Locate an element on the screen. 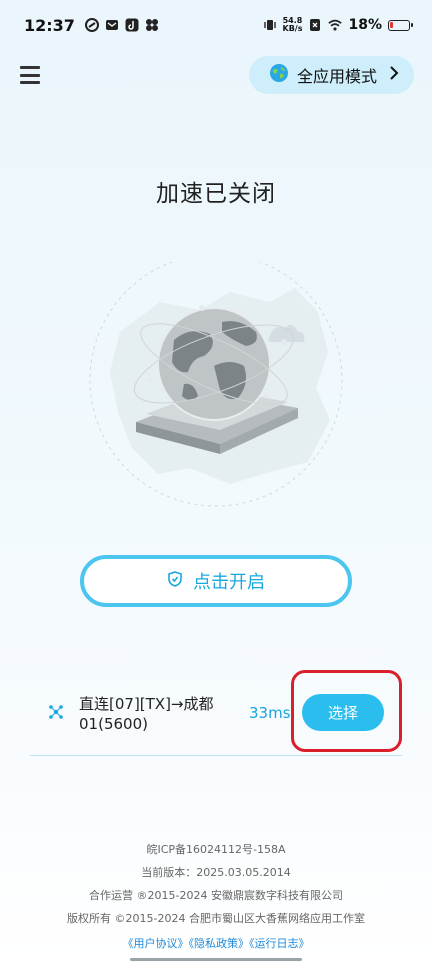 The image size is (432, 964). app-mode-label: 全应用模式 is located at coordinates (337, 76).